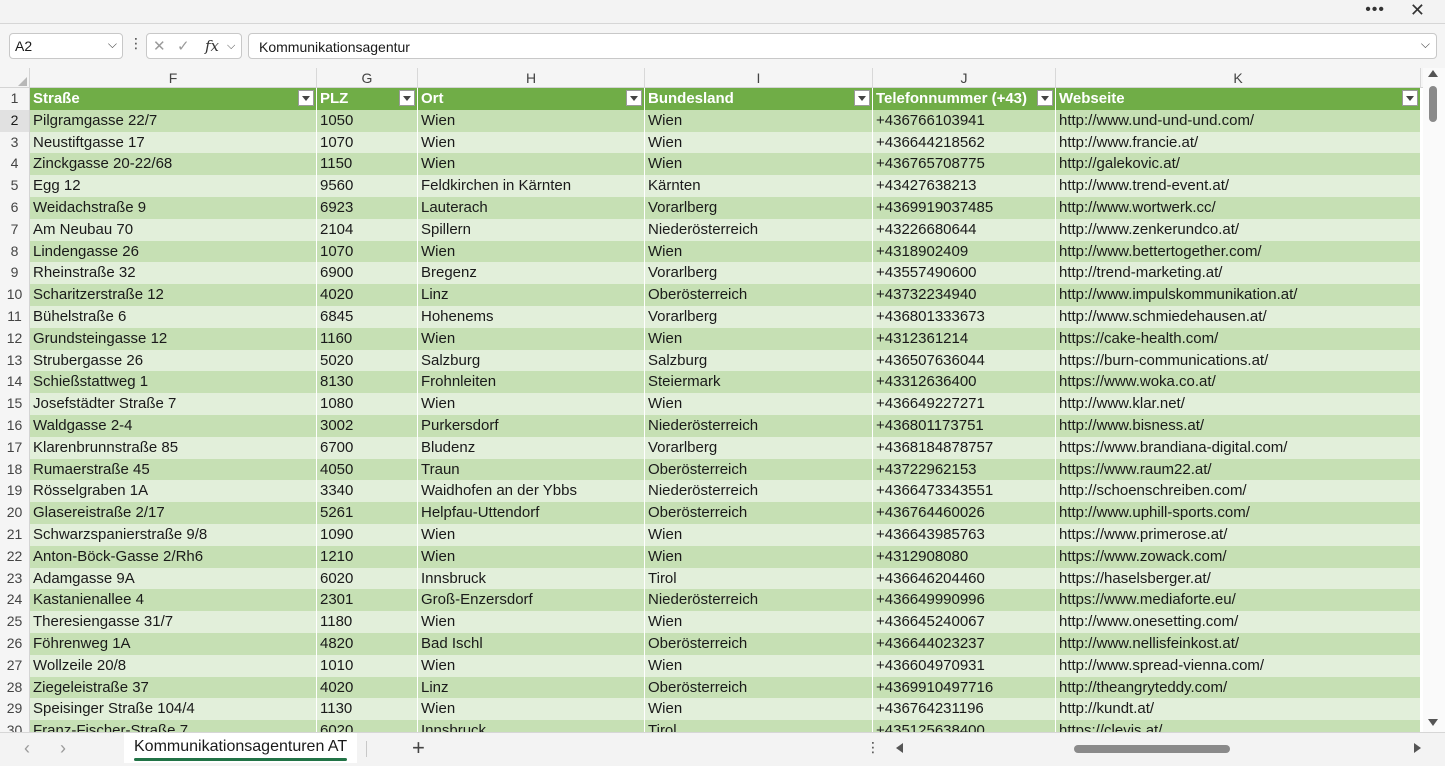 The width and height of the screenshot is (1445, 766). I want to click on table-cell: Feldkirchen in Kärnten, so click(531, 186).